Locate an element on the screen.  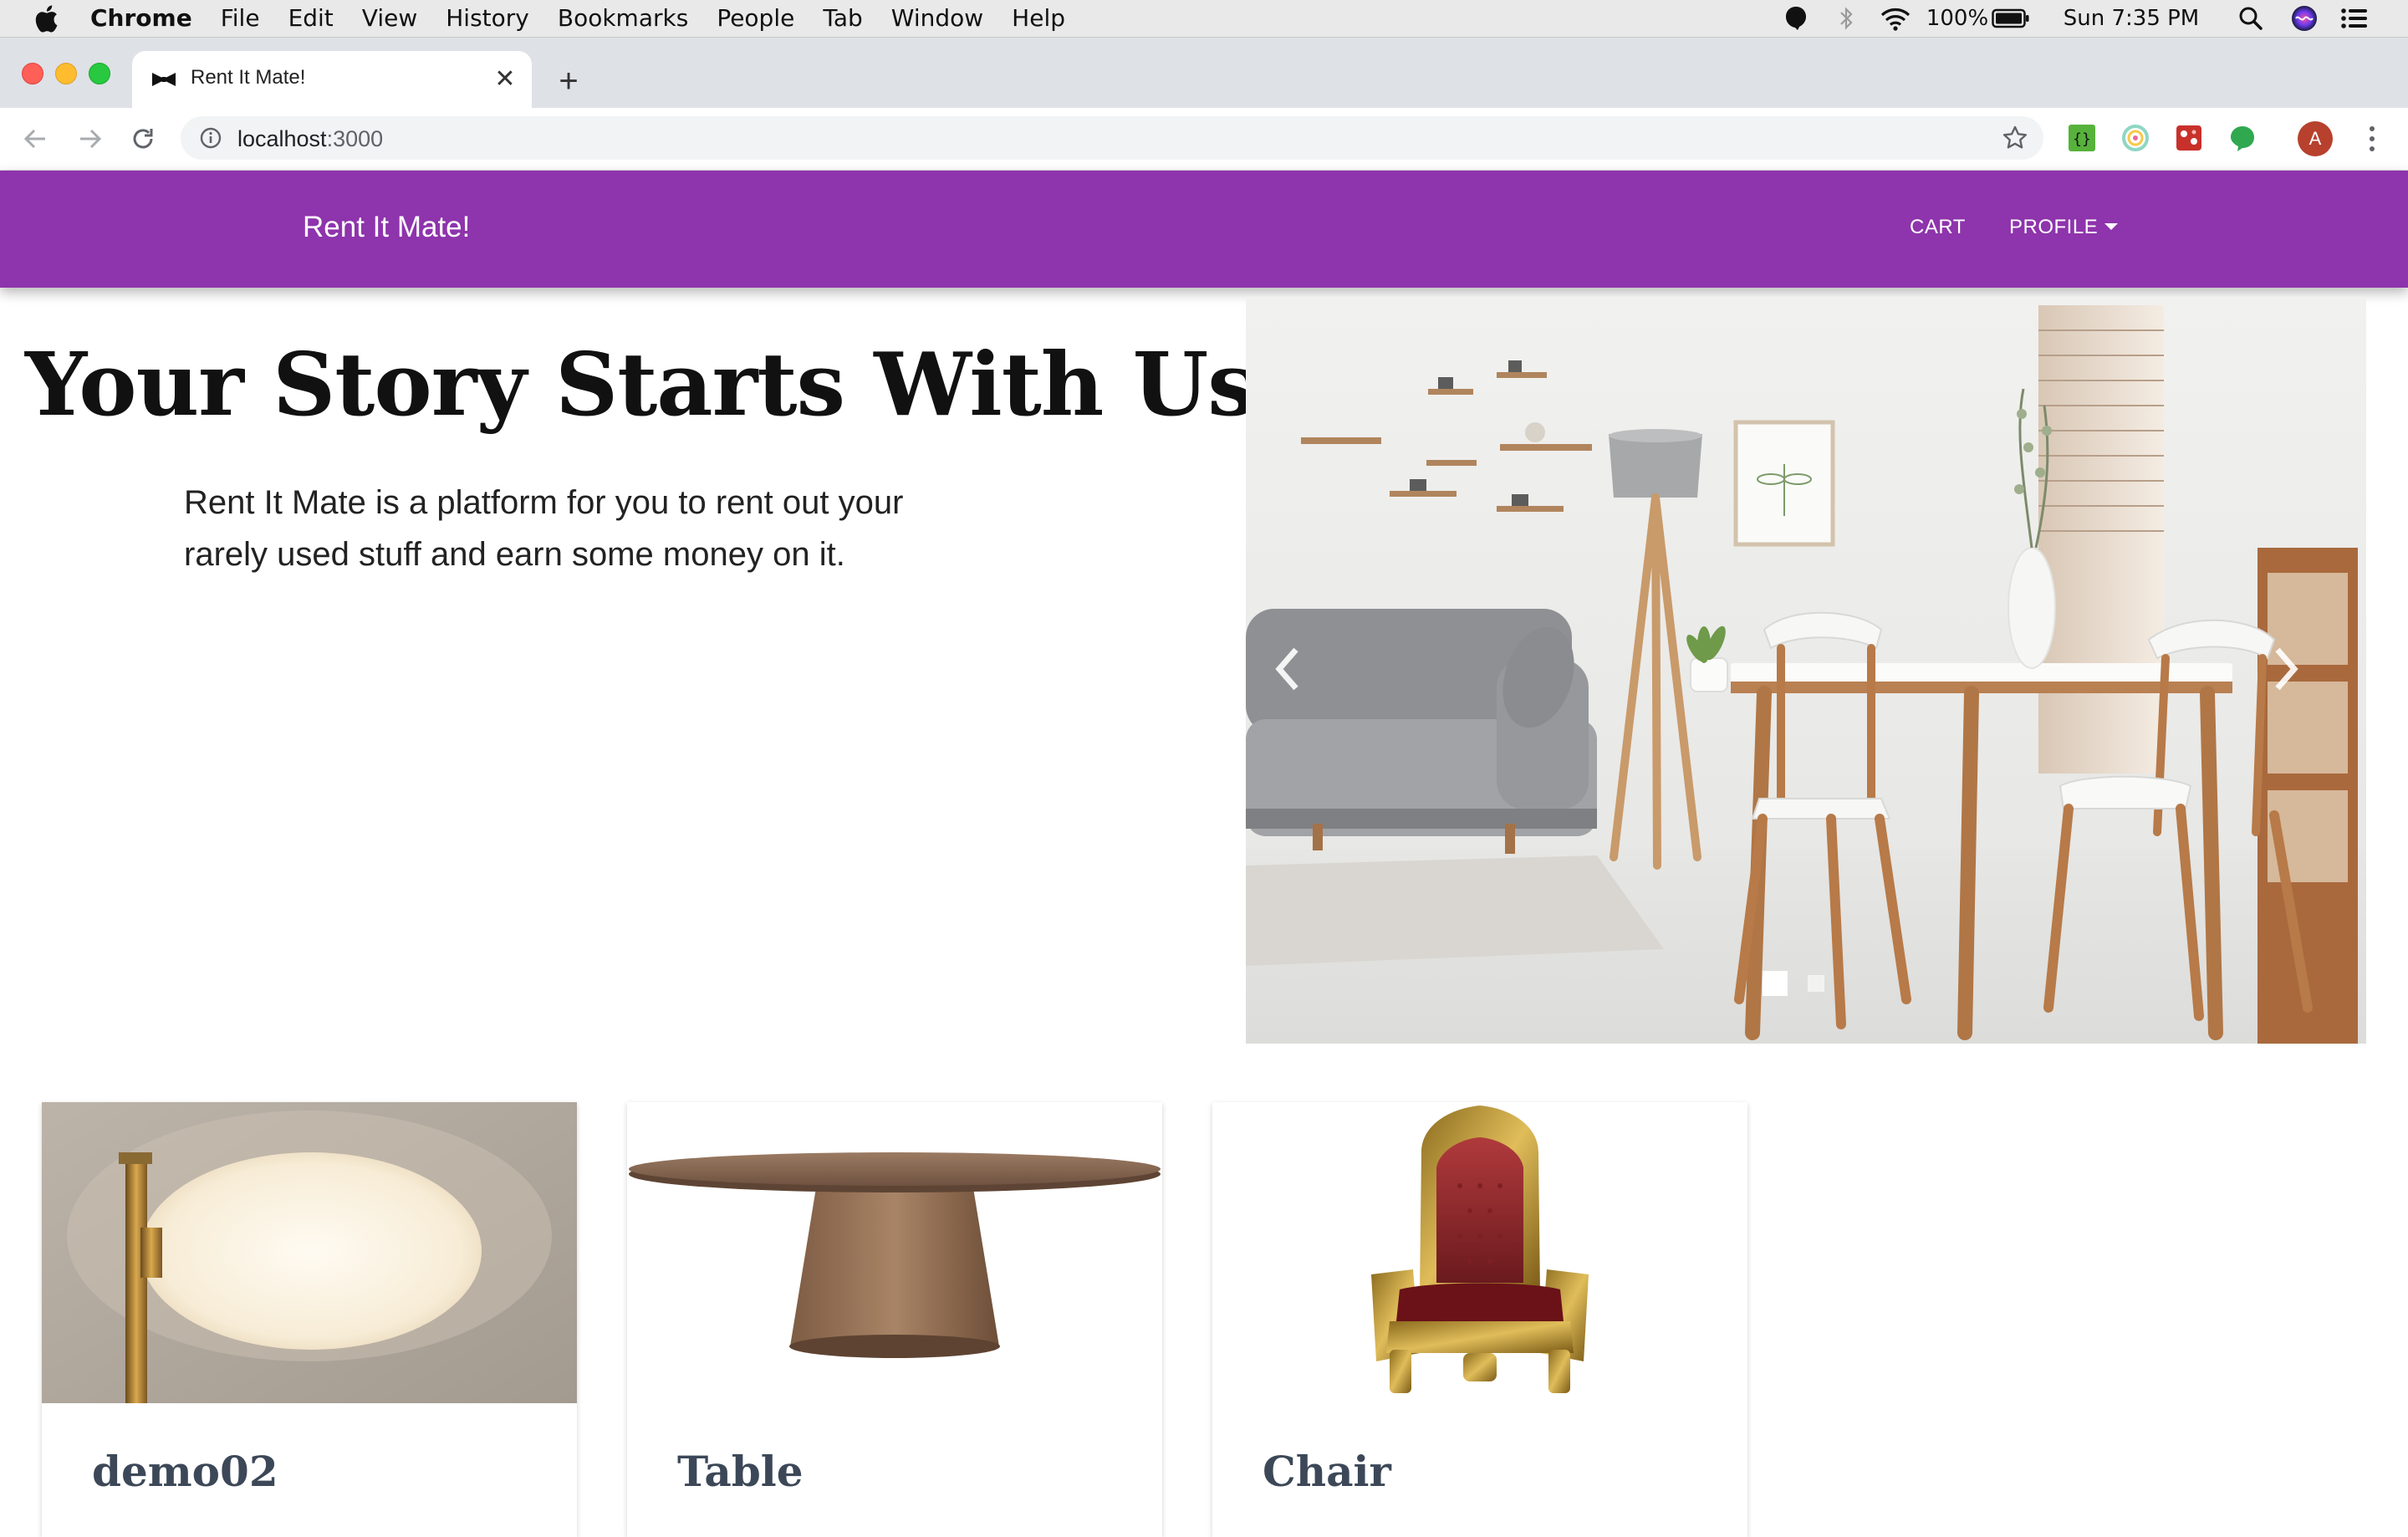
menu-app-name: Chrome is located at coordinates (148, 18).